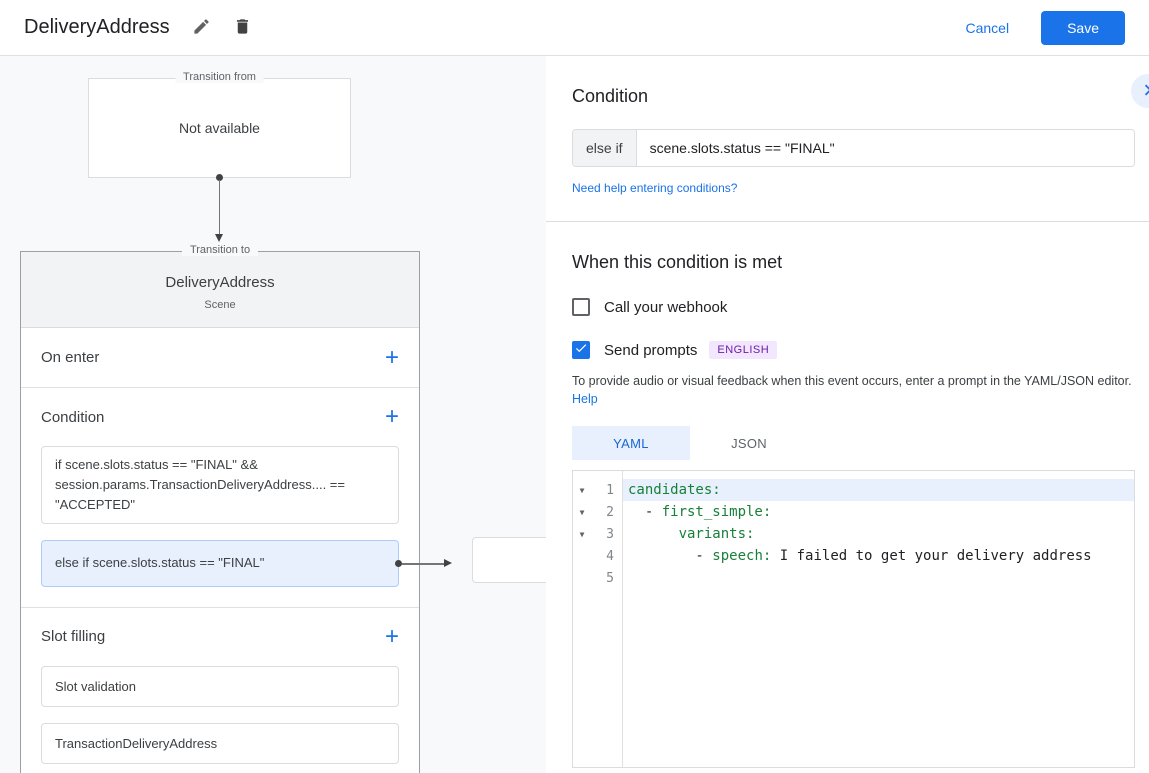  Describe the element at coordinates (598, 619) in the screenshot. I see `editor-gutter: ▼ 1 ▼ 2 ▼ 3 4 5` at that location.